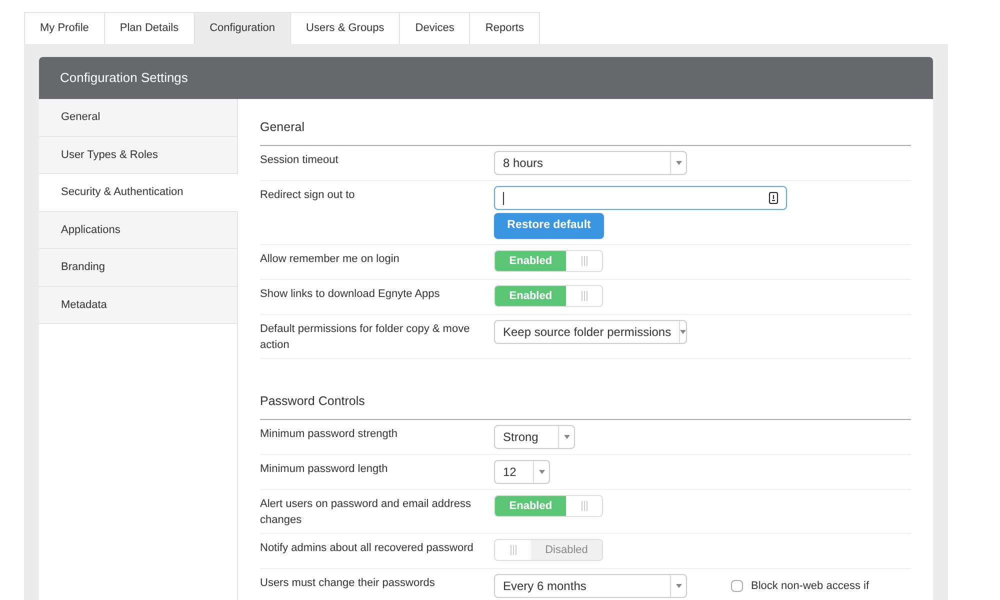 This screenshot has width=1000, height=600. I want to click on setting-label: Minimum password length, so click(324, 469).